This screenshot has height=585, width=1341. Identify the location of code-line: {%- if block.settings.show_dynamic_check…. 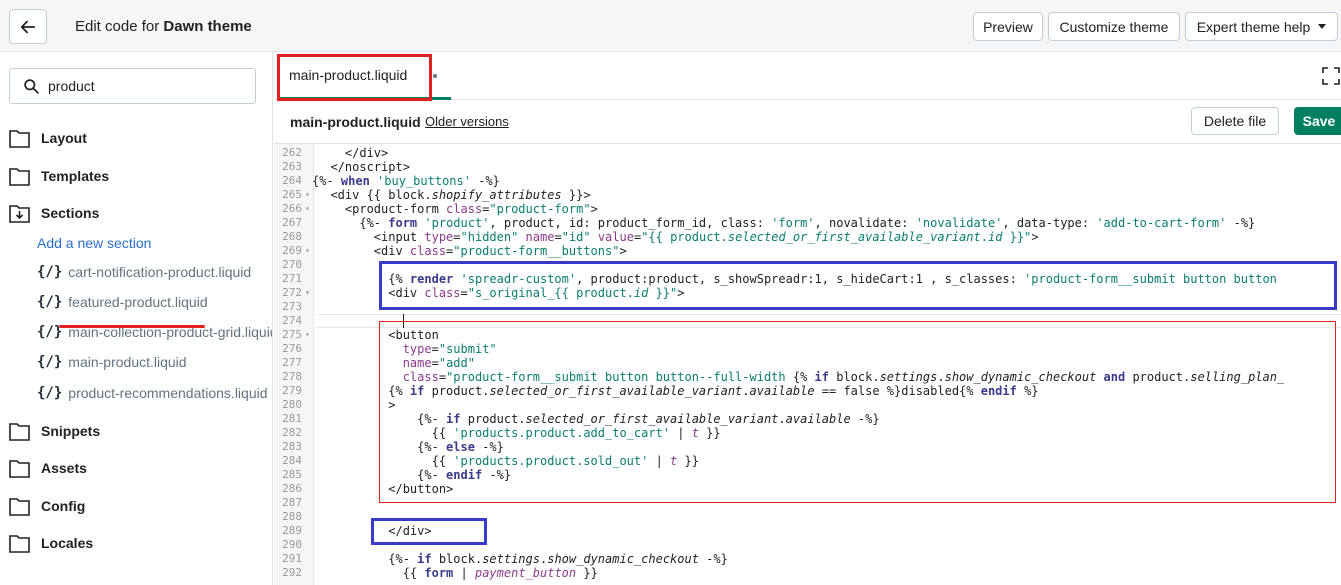
(522, 559).